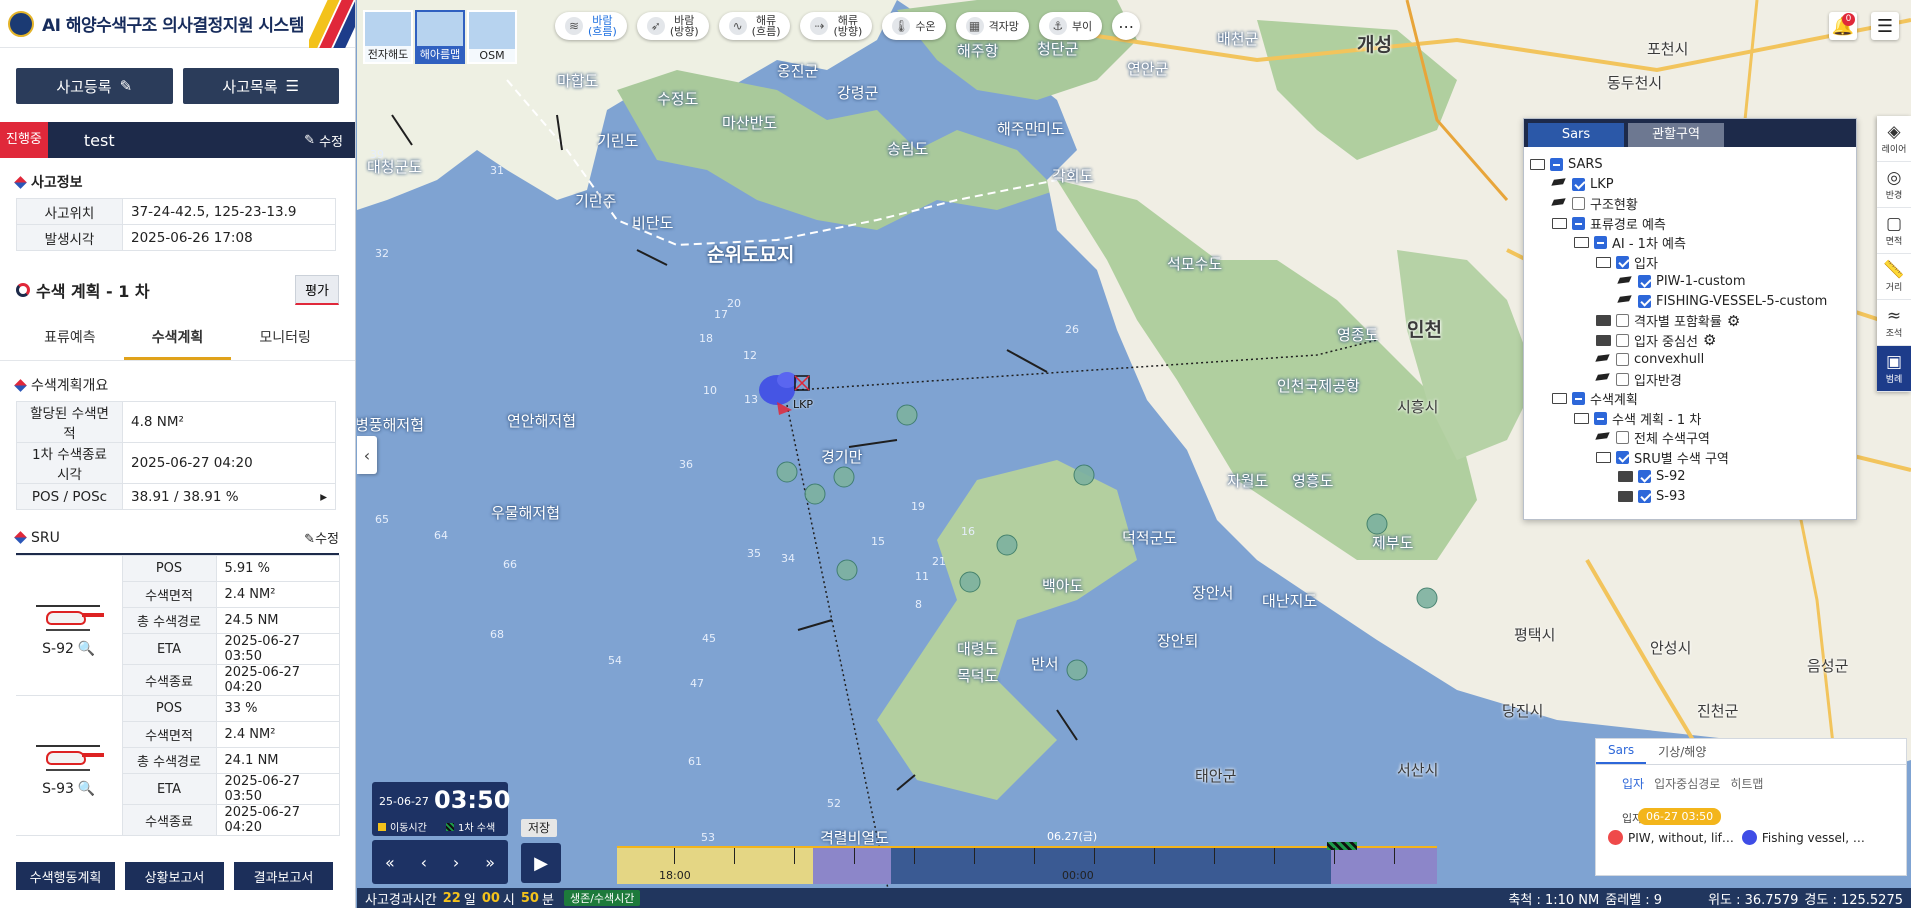  Describe the element at coordinates (424, 862) in the screenshot. I see `step-back-icon: ‹` at that location.